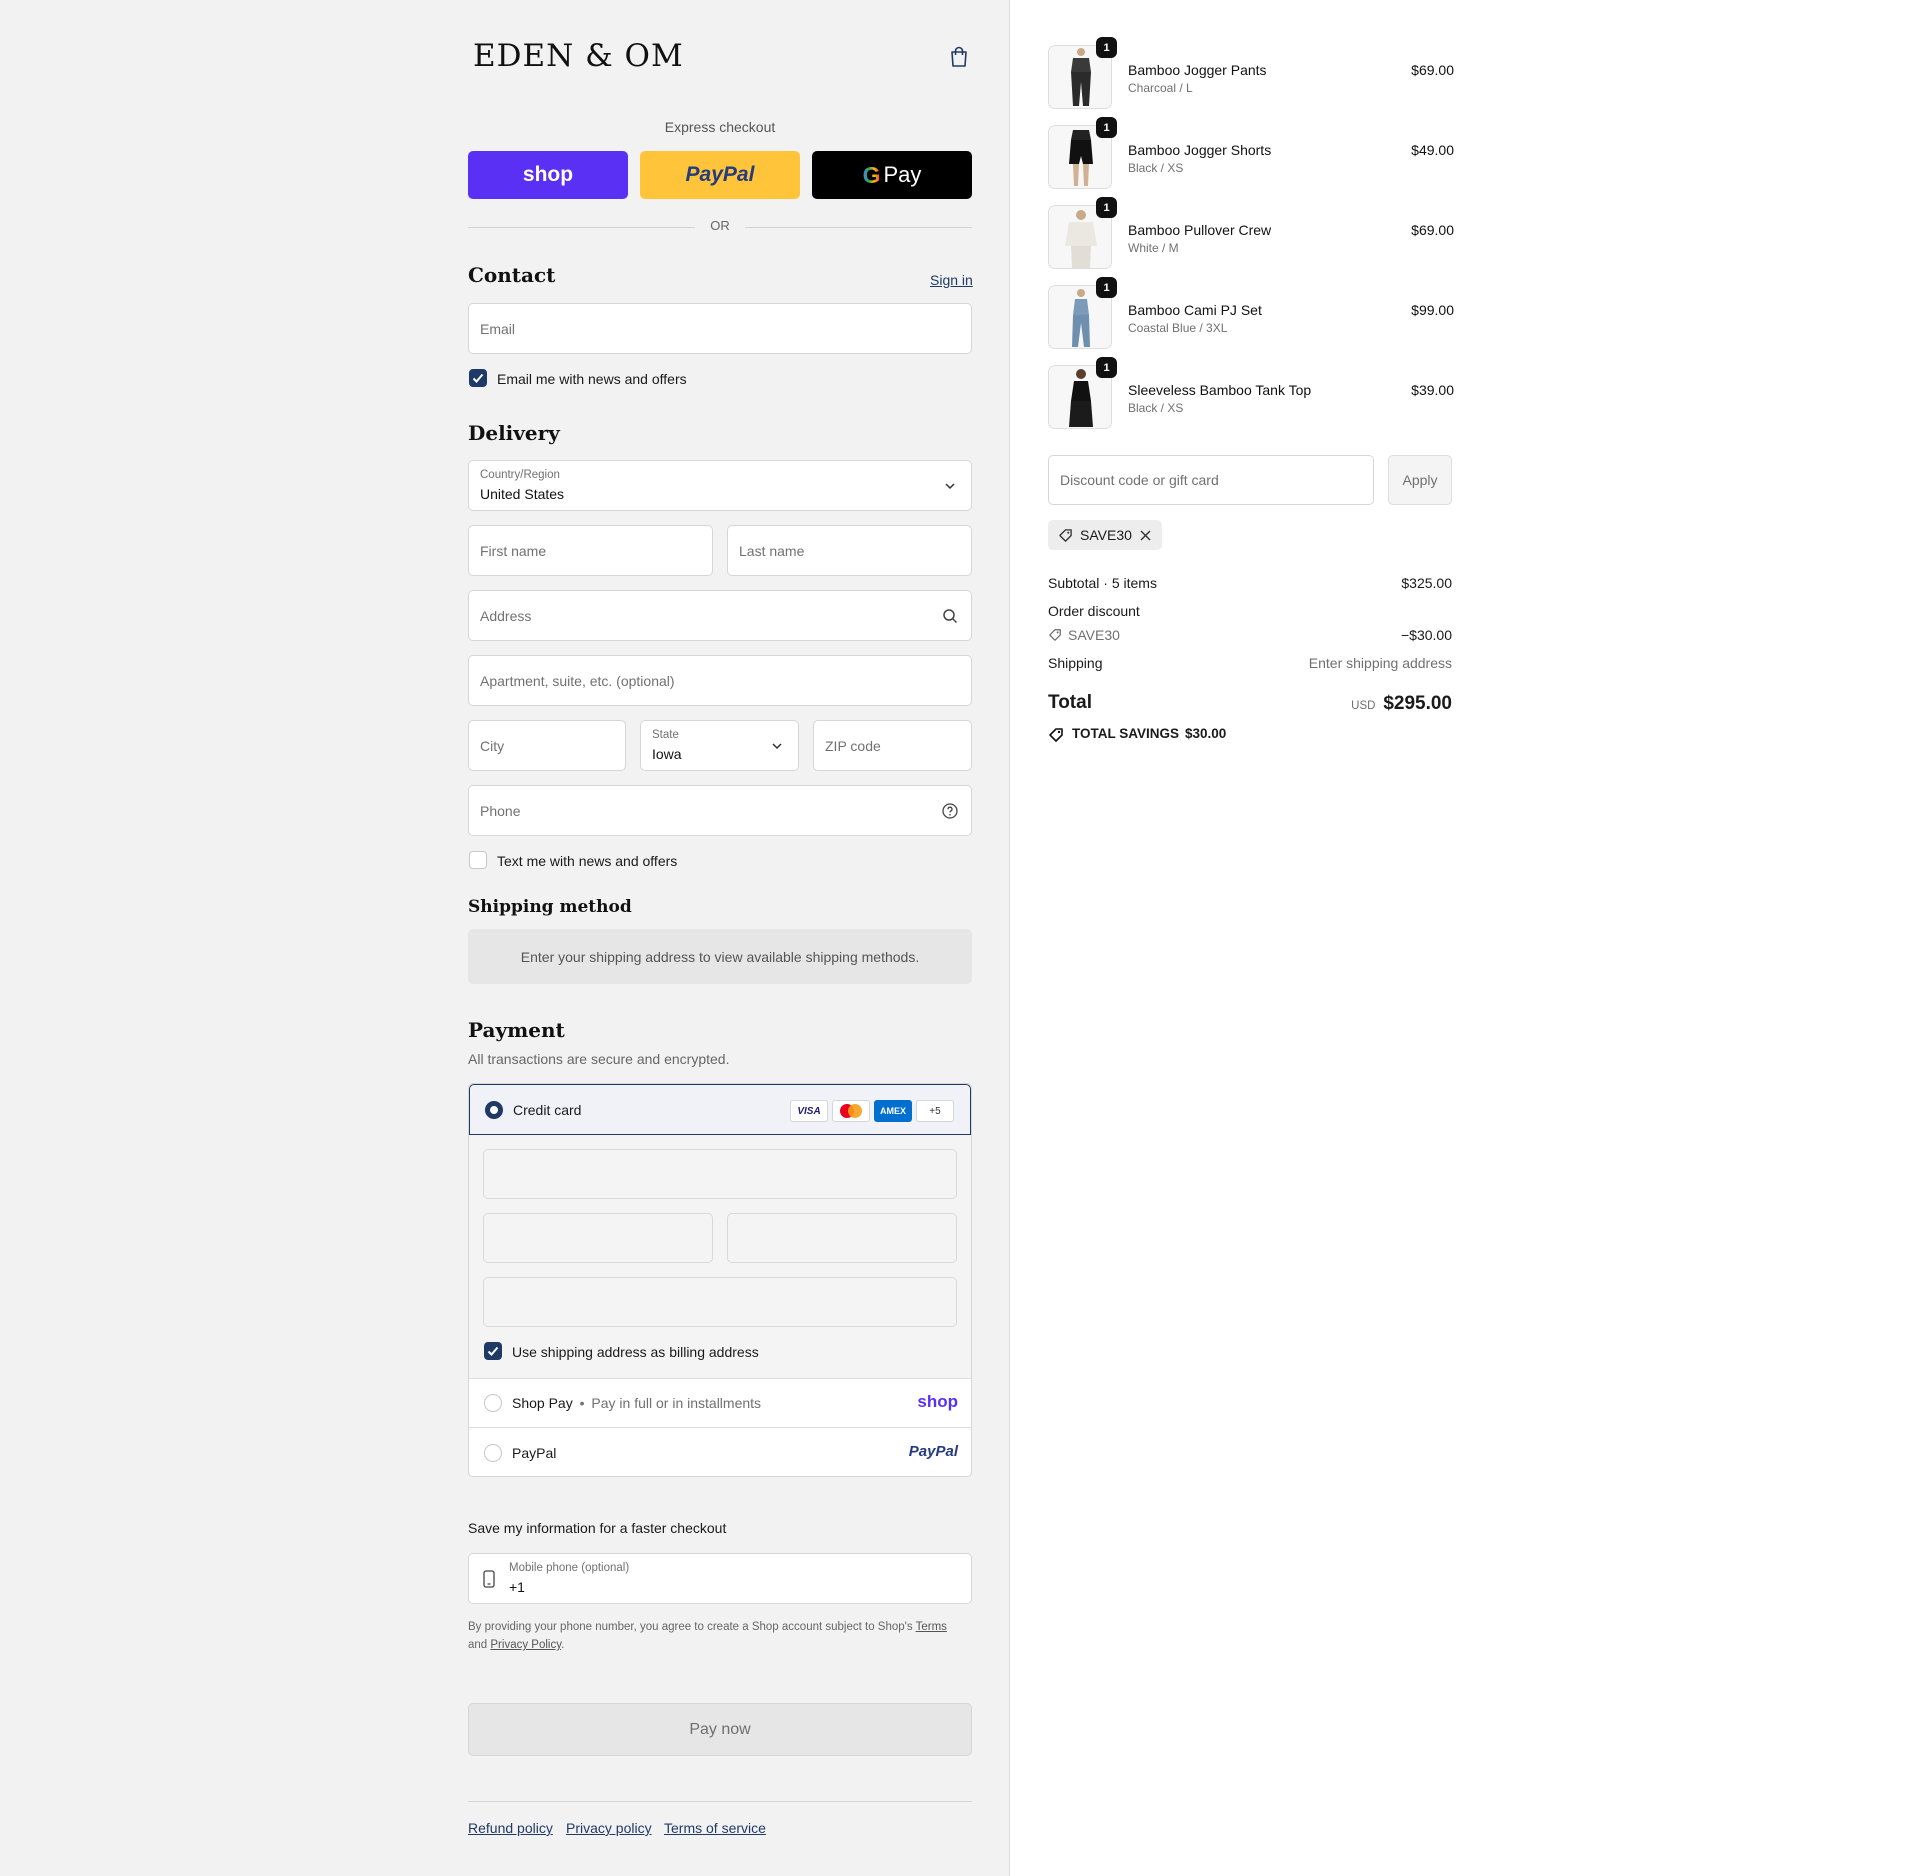 The width and height of the screenshot is (1920, 1876). What do you see at coordinates (1432, 390) in the screenshot?
I see `item-price: $39.00` at bounding box center [1432, 390].